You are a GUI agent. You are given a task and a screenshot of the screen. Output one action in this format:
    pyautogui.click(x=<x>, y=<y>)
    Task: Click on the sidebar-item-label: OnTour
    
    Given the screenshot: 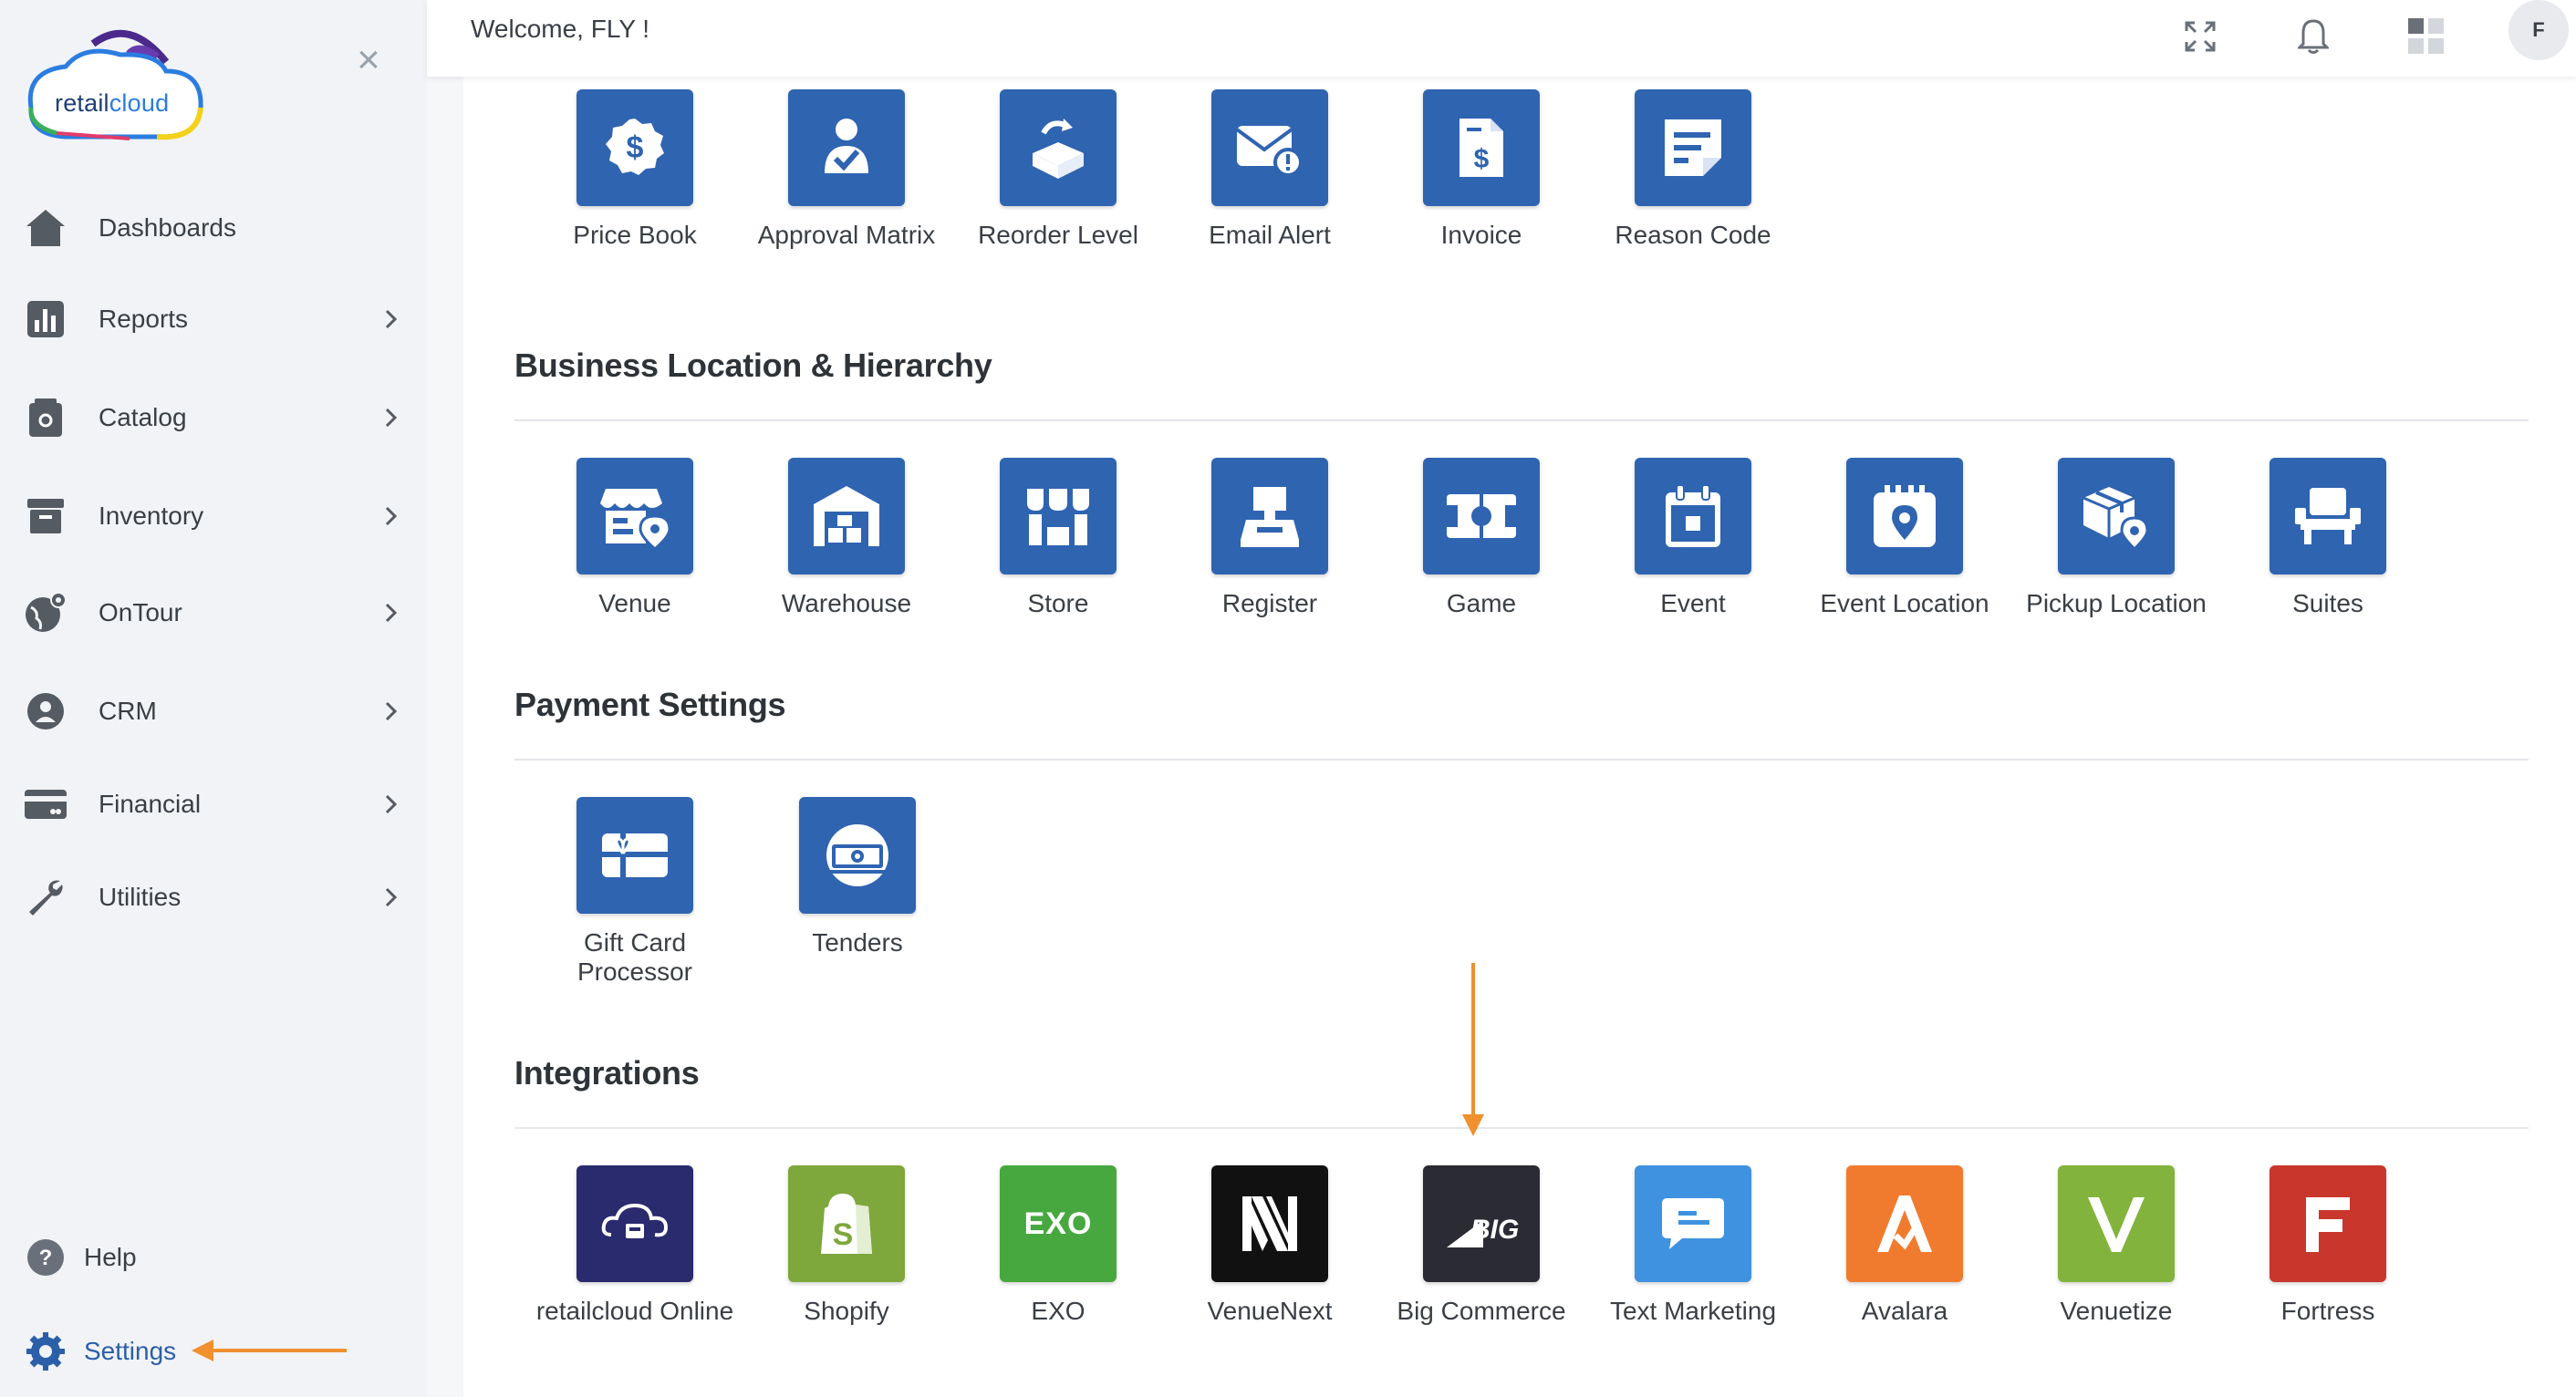 What is the action you would take?
    pyautogui.click(x=140, y=612)
    